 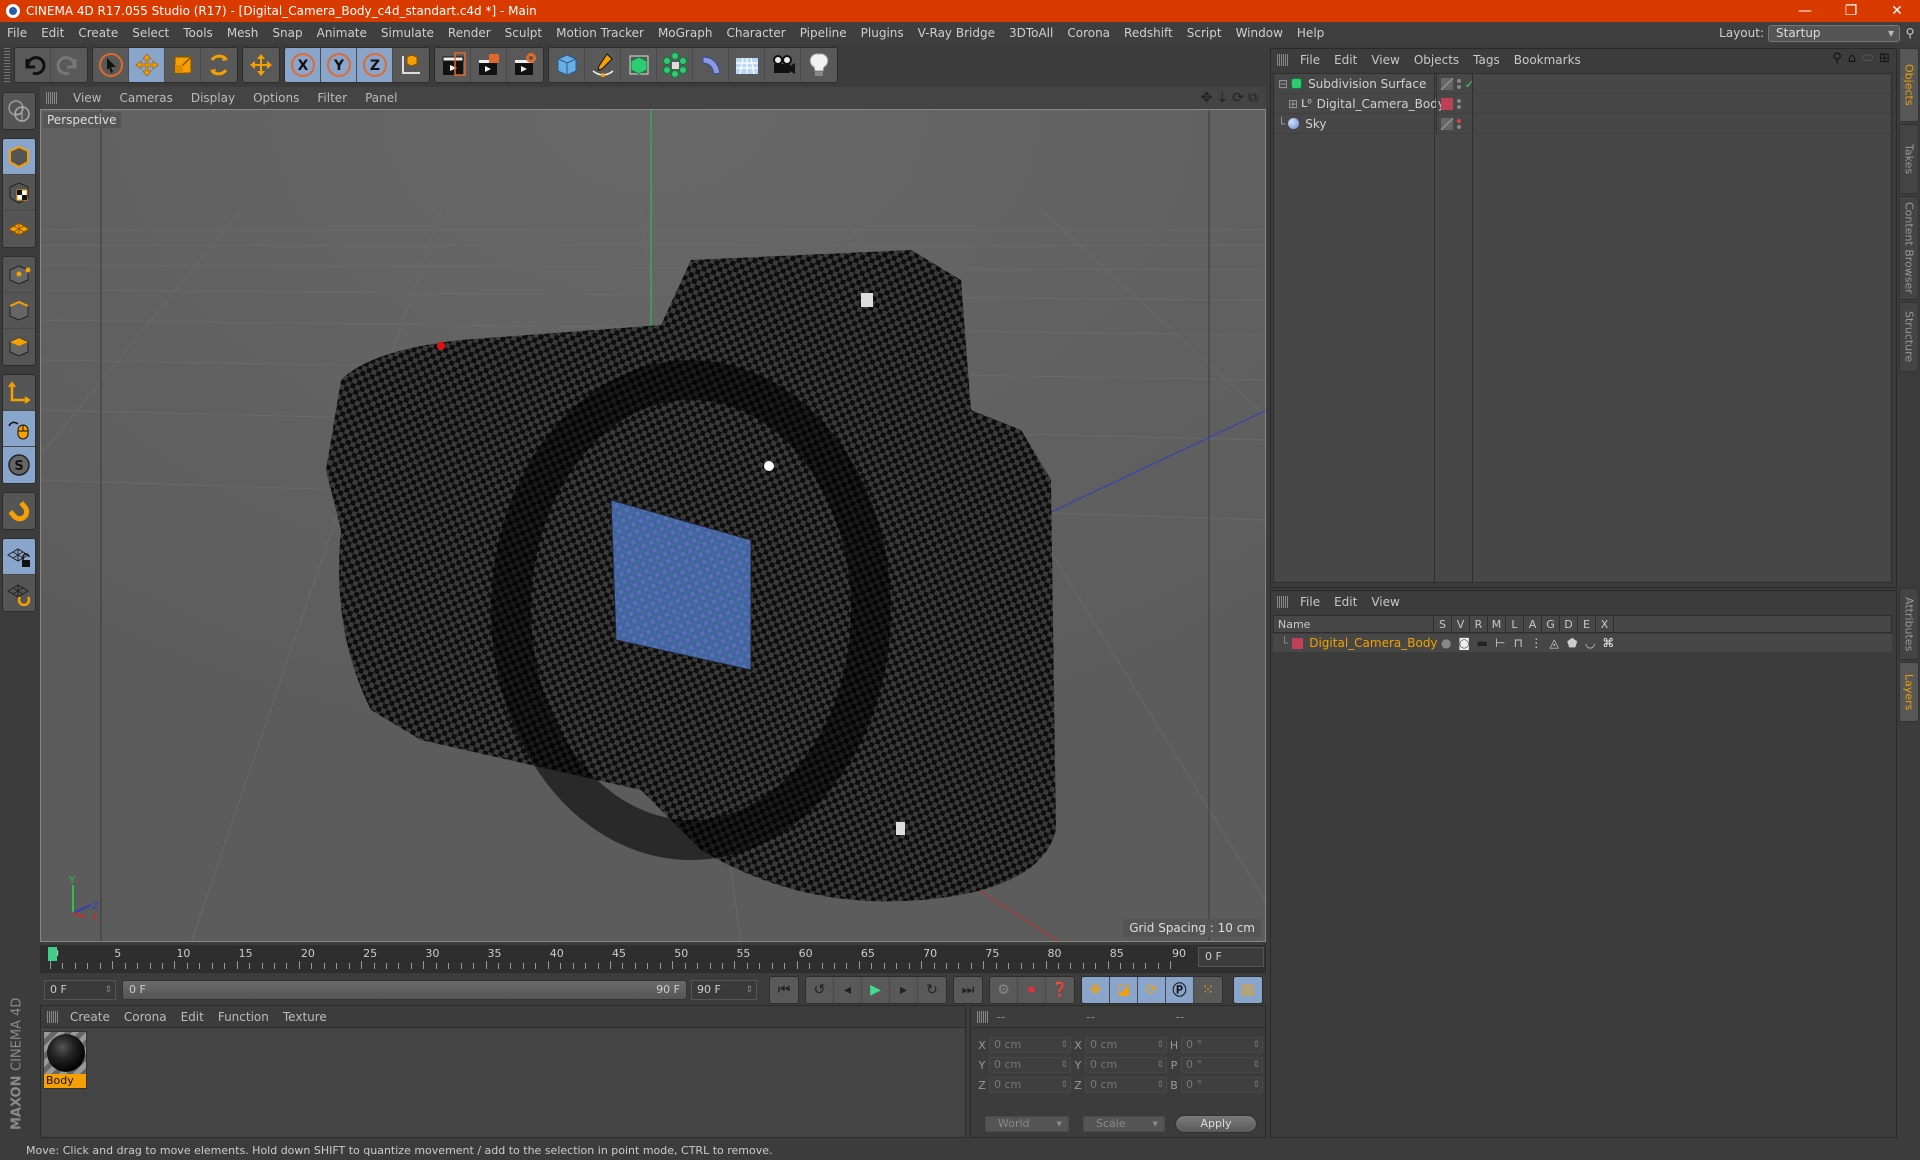 I want to click on menu-corona: Corona, so click(x=1088, y=33).